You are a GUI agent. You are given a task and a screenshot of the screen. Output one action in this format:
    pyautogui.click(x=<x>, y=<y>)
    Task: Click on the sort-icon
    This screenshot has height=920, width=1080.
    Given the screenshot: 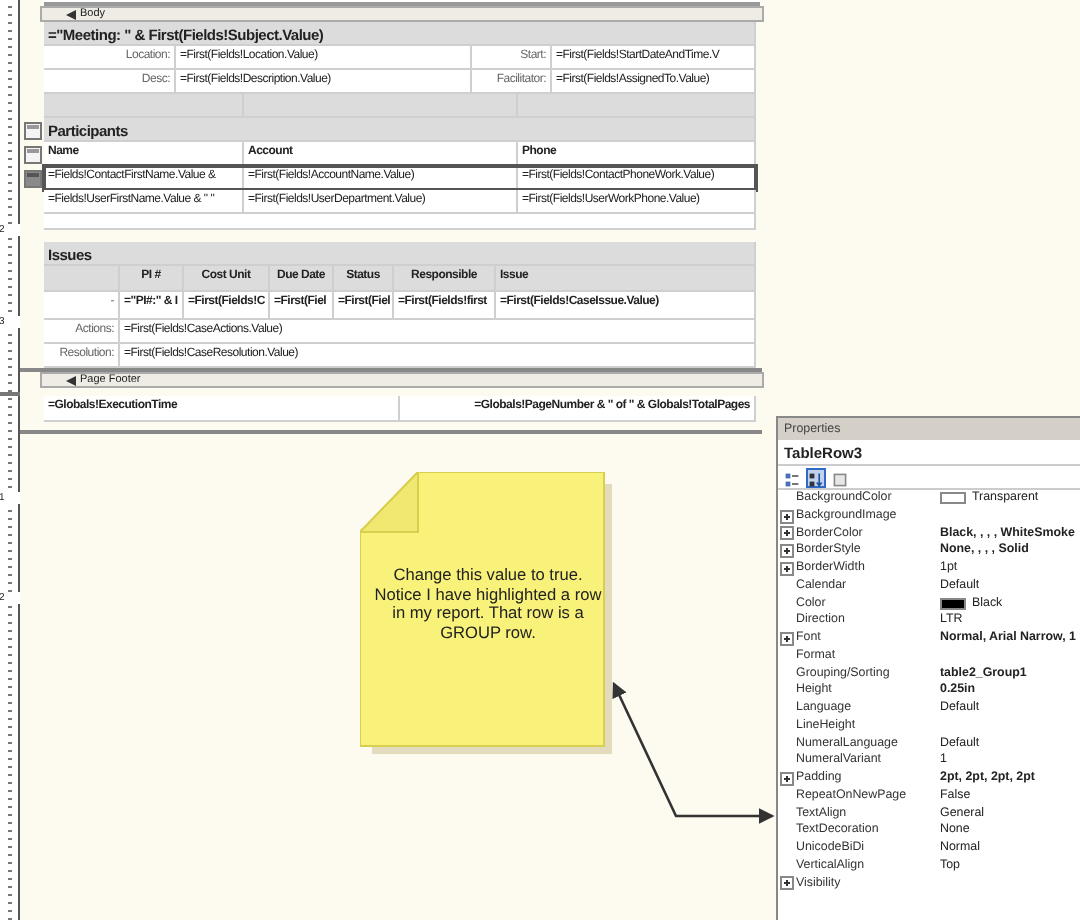 What is the action you would take?
    pyautogui.click(x=816, y=477)
    